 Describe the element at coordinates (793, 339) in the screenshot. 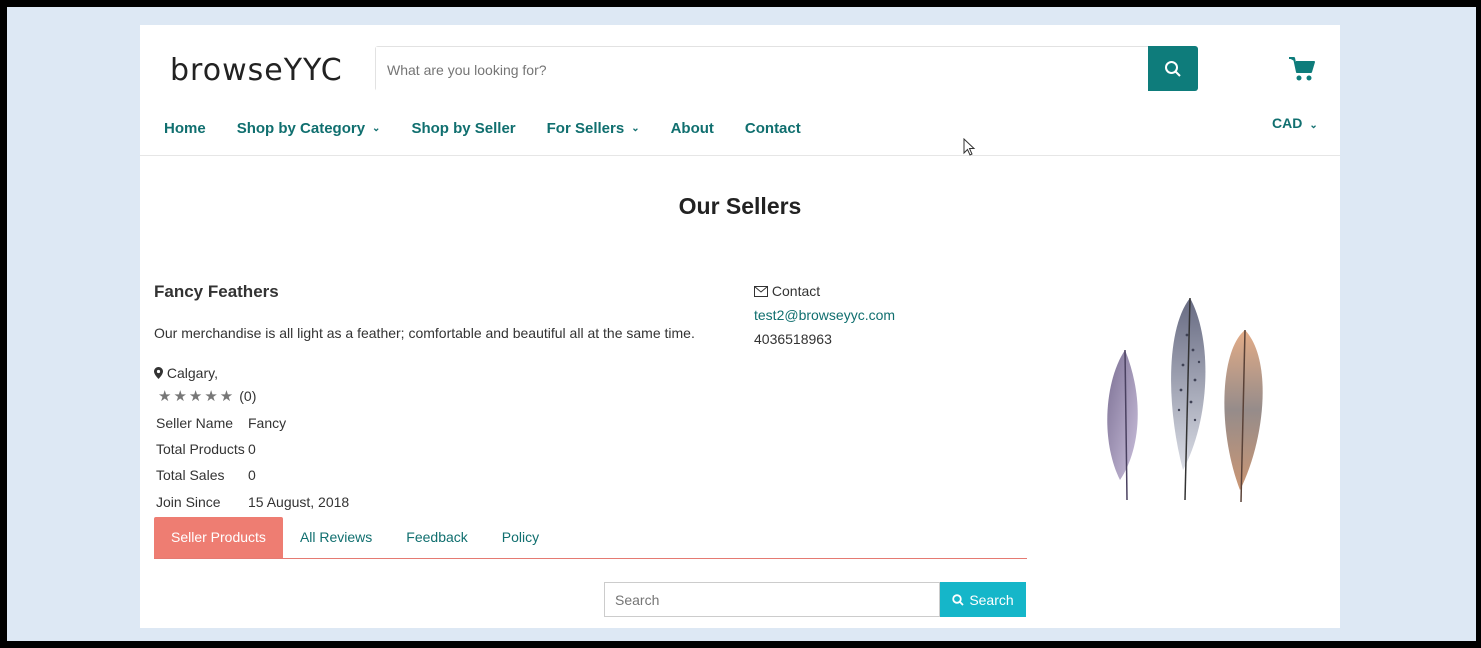

I see `seller-phone: 4036518963` at that location.